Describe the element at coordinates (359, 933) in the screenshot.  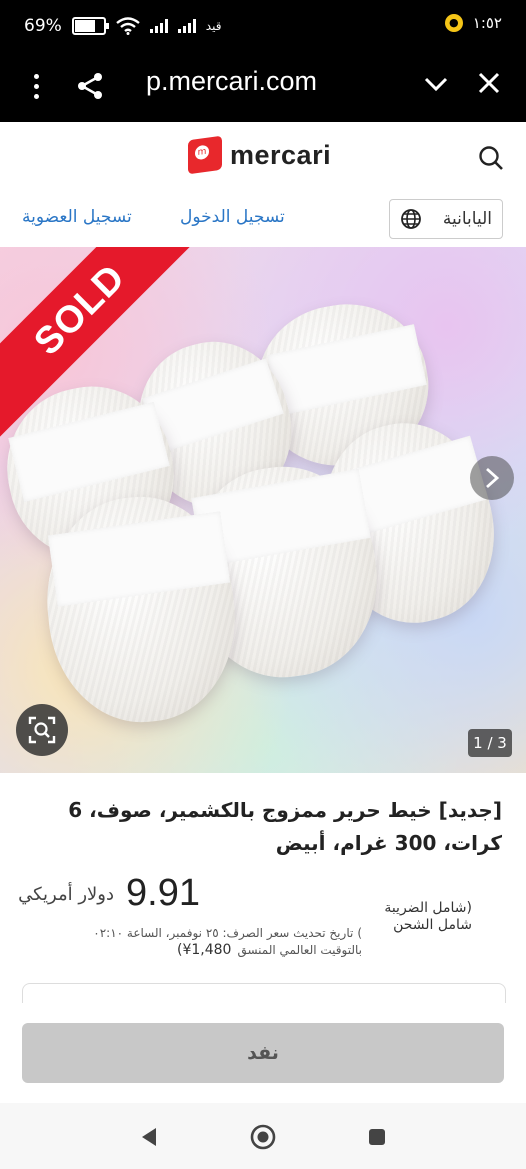
I see `tax-note-close: )` at that location.